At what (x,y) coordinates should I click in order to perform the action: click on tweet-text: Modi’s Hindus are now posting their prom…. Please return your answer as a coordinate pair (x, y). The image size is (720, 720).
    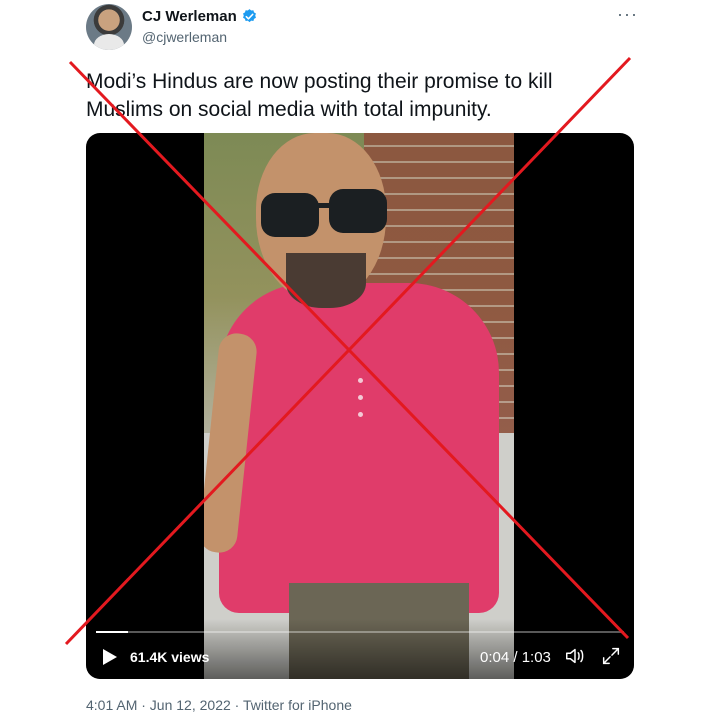
    Looking at the image, I should click on (319, 95).